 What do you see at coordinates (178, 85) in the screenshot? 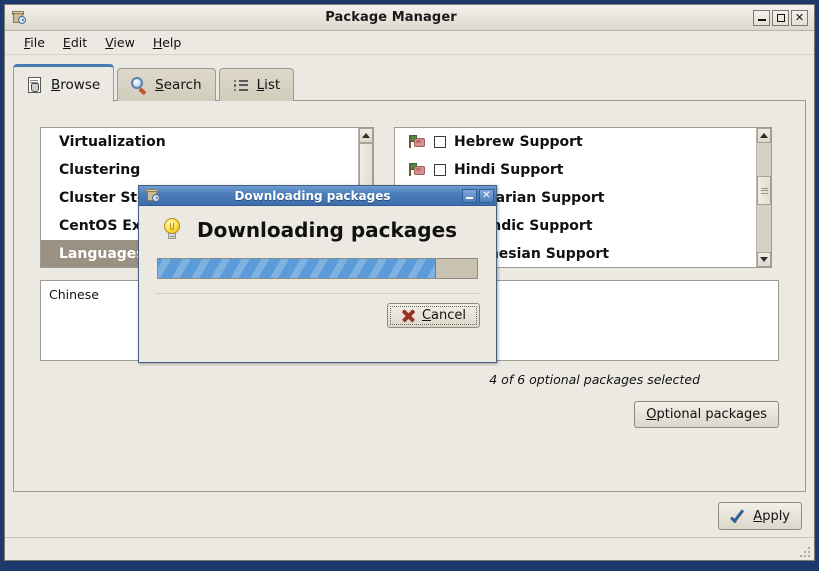
I see `tab-search-label: Search` at bounding box center [178, 85].